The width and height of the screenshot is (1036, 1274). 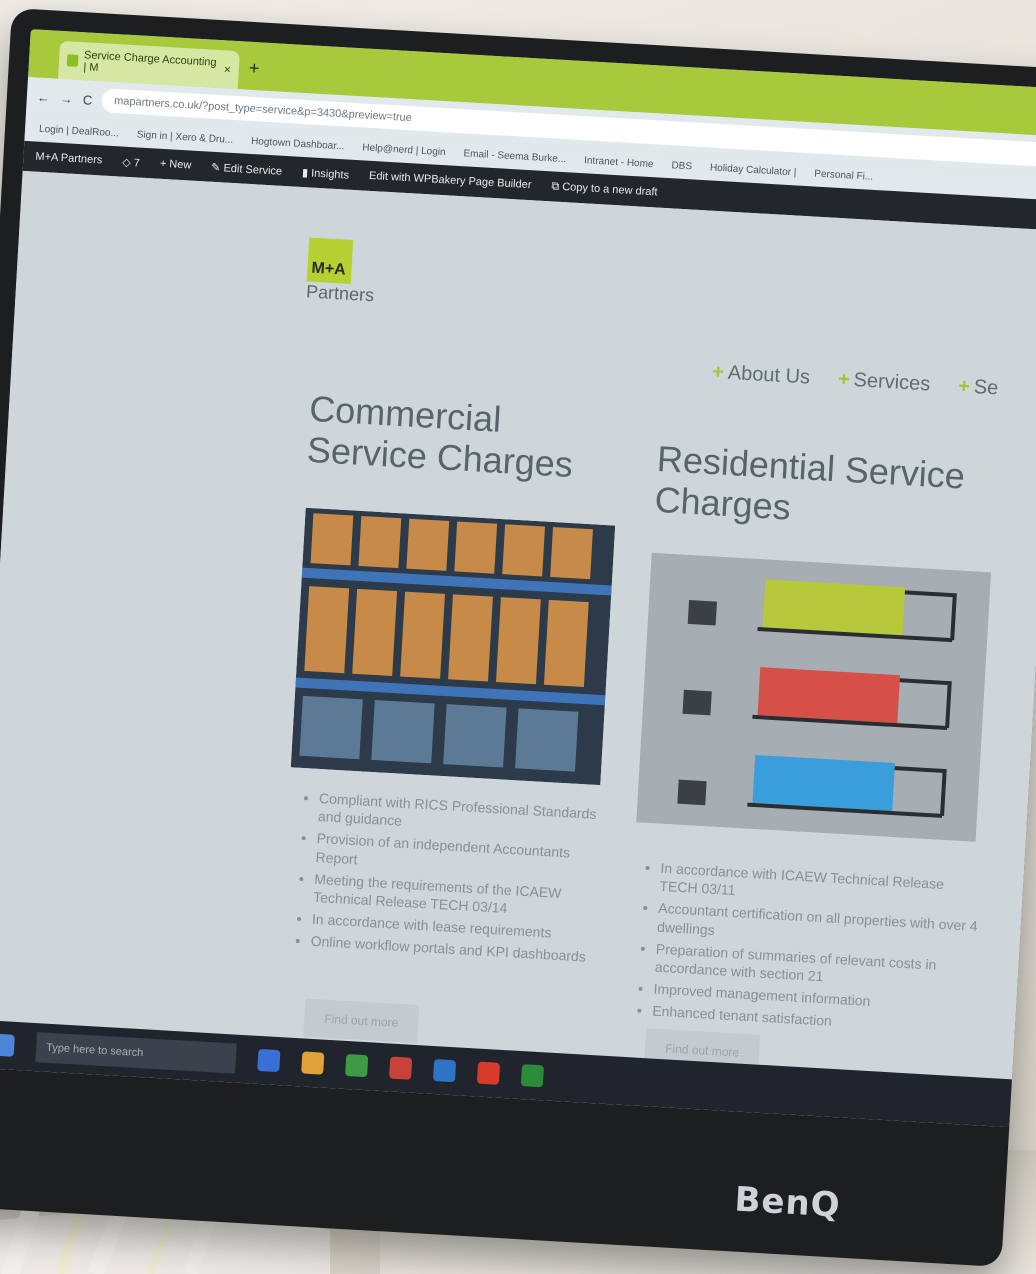 What do you see at coordinates (150, 62) in the screenshot?
I see `tab-title: Service Charge Accounting | M` at bounding box center [150, 62].